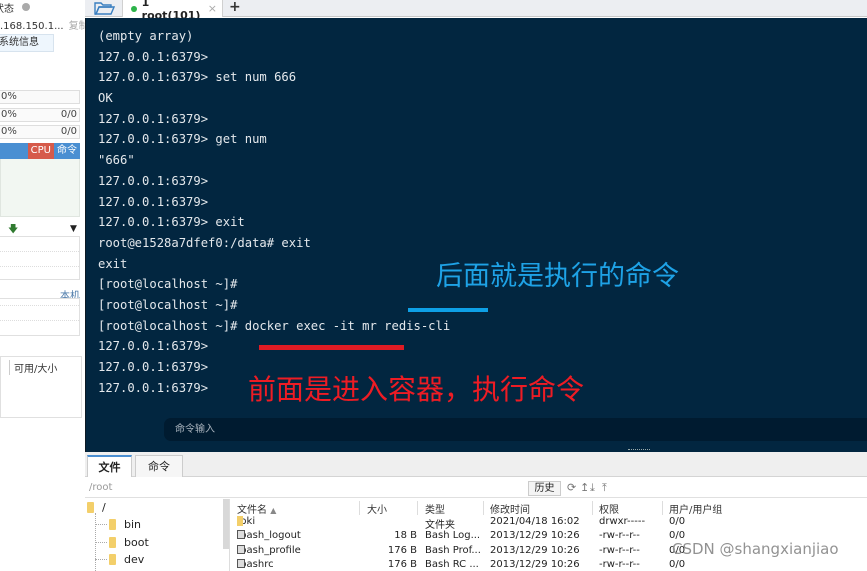 This screenshot has height=571, width=867. I want to click on folder-open-icon, so click(104, 8).